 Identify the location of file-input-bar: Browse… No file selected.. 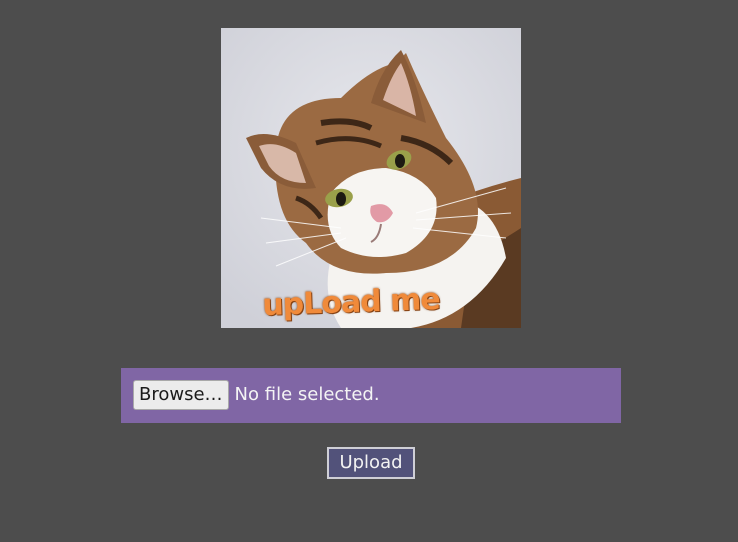
(371, 395).